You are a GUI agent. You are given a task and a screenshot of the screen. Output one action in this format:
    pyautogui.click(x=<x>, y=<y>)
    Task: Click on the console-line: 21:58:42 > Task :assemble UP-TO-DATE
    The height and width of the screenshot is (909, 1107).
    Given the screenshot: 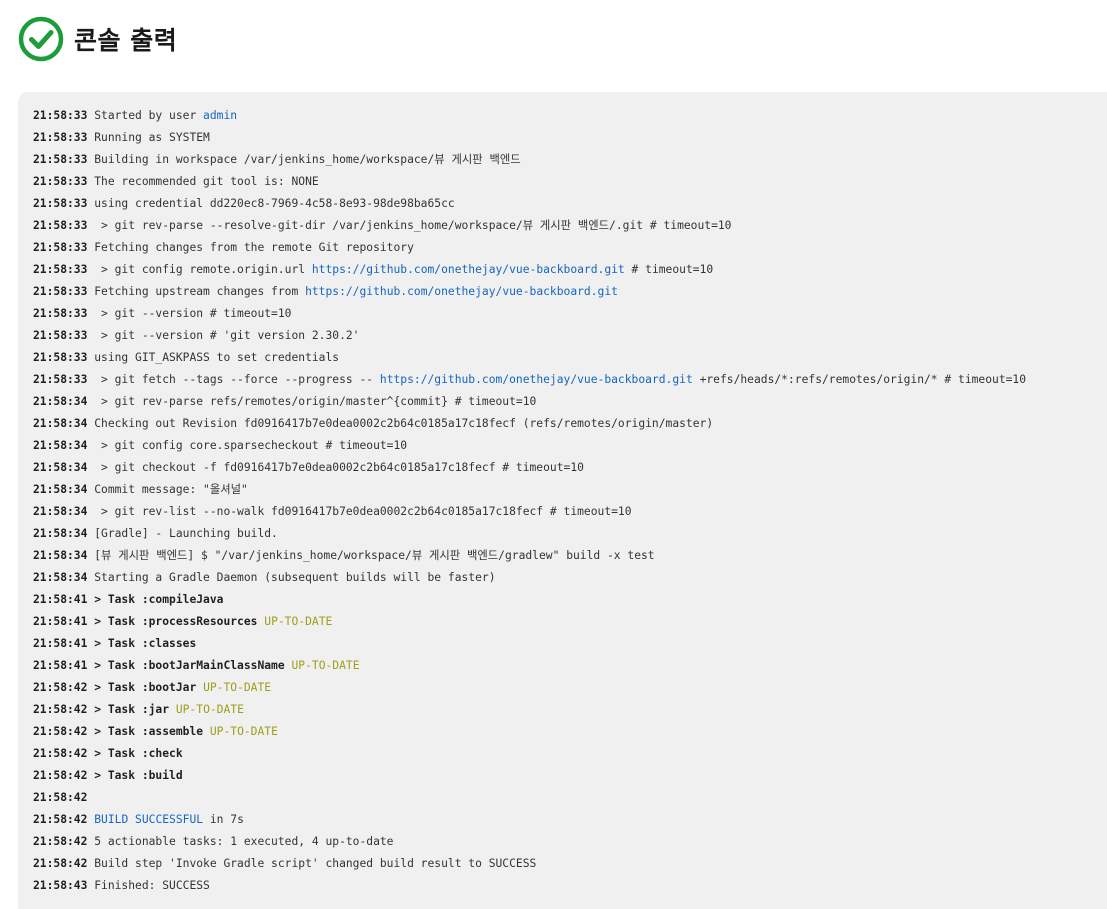 What is the action you would take?
    pyautogui.click(x=570, y=732)
    